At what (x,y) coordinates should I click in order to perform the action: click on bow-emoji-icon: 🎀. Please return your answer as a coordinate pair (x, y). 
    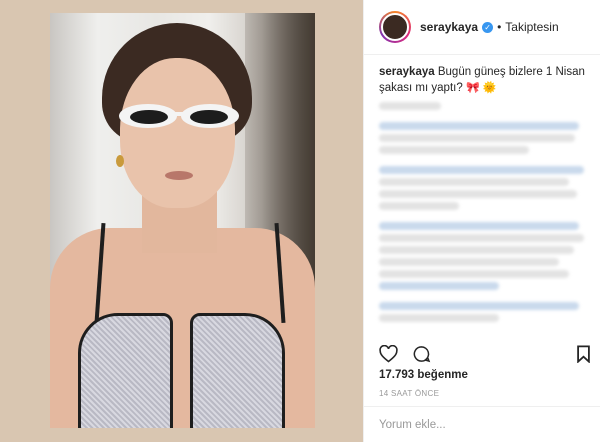
    Looking at the image, I should click on (472, 88).